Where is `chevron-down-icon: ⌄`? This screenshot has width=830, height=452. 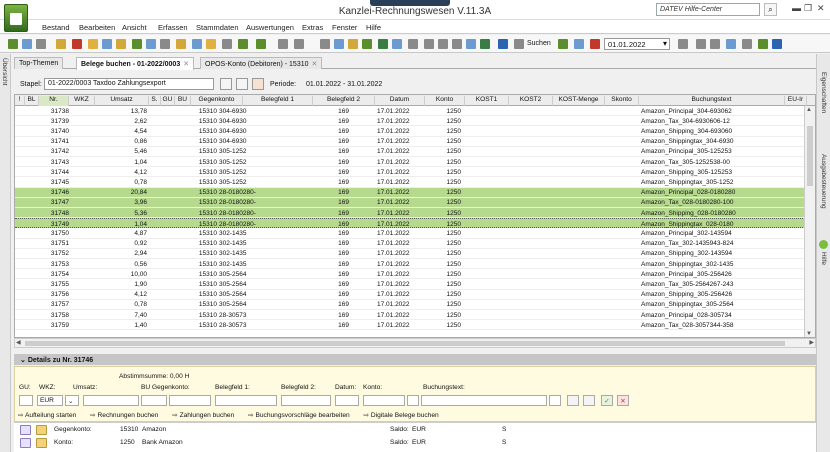
chevron-down-icon: ⌄ is located at coordinates (24, 360).